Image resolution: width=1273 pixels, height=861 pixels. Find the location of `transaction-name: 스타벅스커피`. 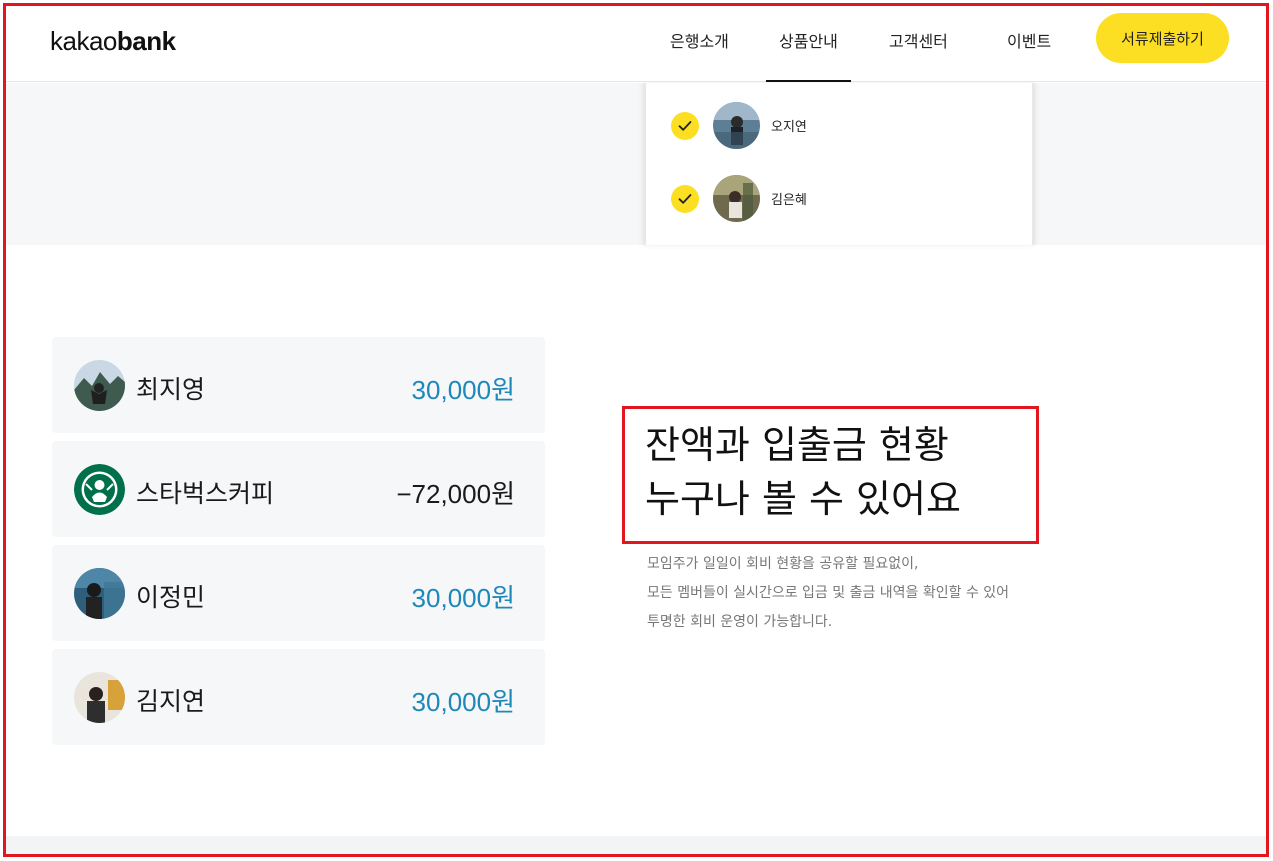

transaction-name: 스타벅스커피 is located at coordinates (205, 493).